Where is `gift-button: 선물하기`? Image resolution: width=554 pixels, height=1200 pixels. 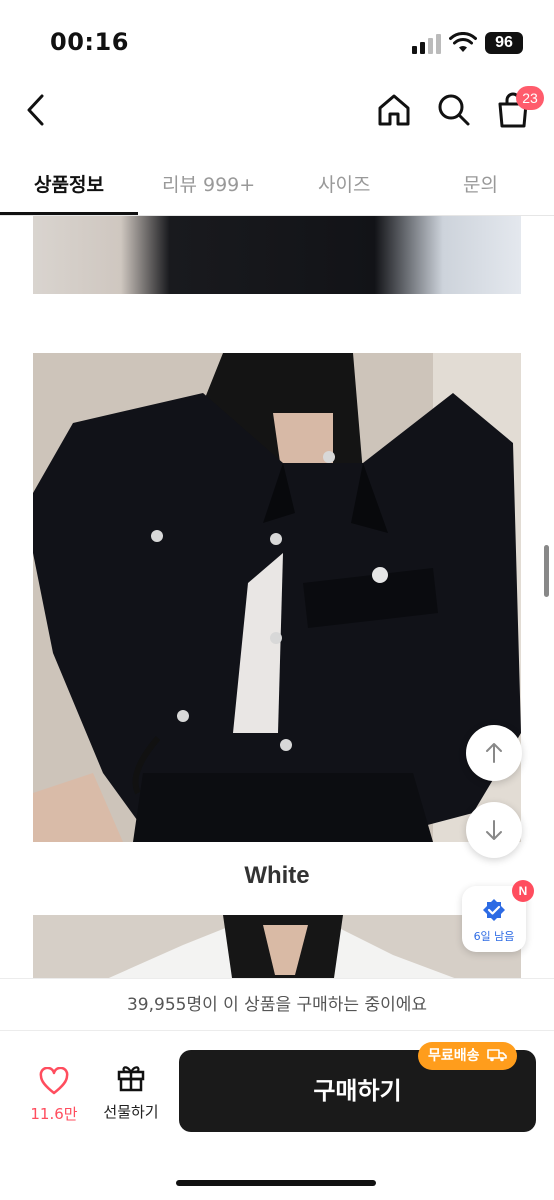
gift-button: 선물하기 is located at coordinates (131, 1093).